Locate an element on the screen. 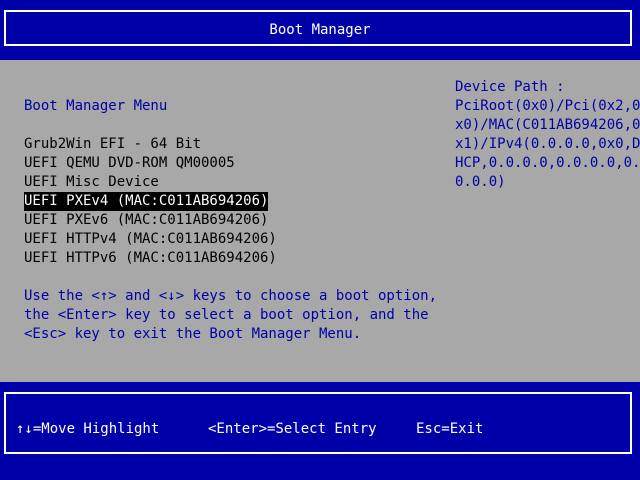 The image size is (640, 480). device-path-label: Device Path : is located at coordinates (510, 87).